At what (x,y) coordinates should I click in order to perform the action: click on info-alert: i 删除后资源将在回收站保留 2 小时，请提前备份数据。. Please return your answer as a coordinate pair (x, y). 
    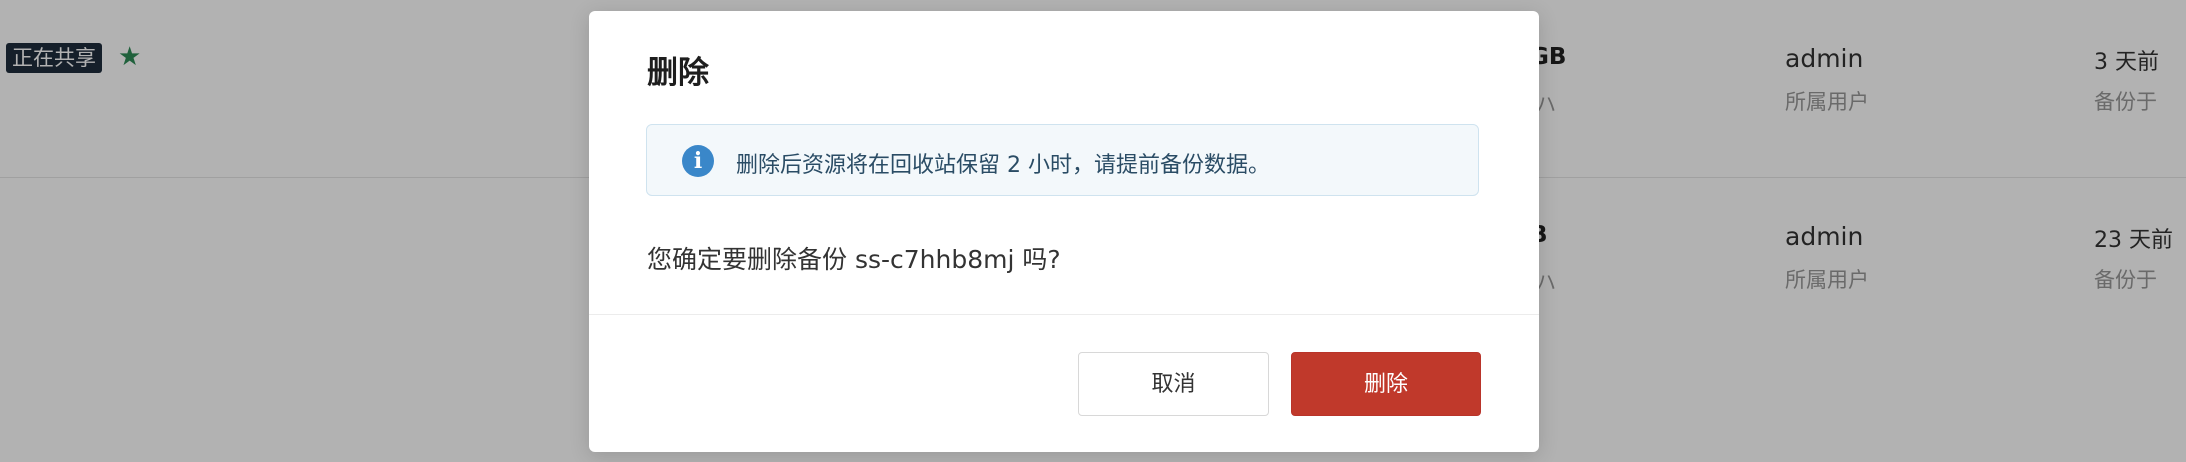
    Looking at the image, I should click on (1062, 160).